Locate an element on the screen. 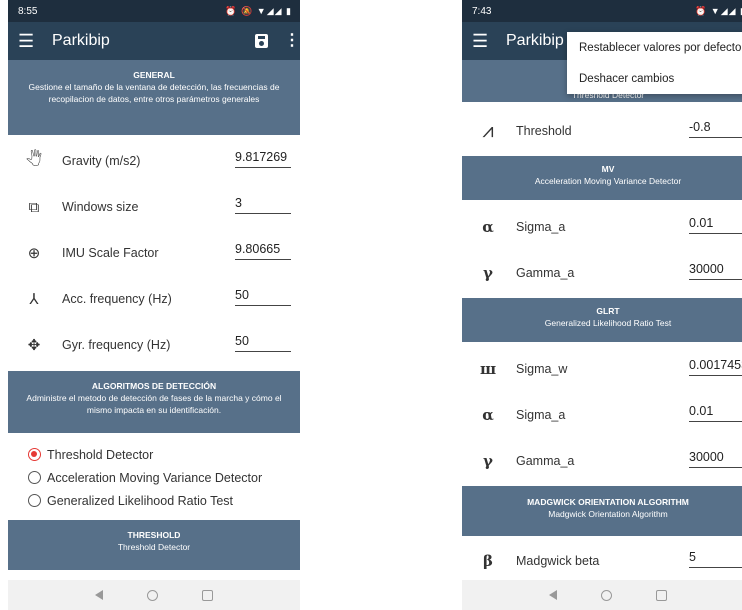 The image size is (742, 610). setting-row-madgwick-beta: β Madgwick beta 5 is located at coordinates (602, 561).